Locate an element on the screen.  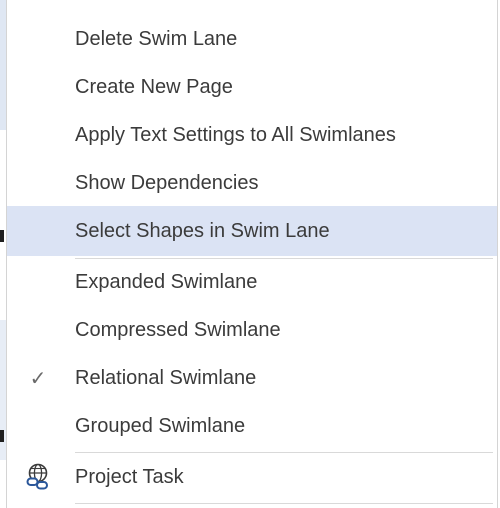
menu-item-label: Apply Text Settings to All Swimlanes is located at coordinates (235, 134).